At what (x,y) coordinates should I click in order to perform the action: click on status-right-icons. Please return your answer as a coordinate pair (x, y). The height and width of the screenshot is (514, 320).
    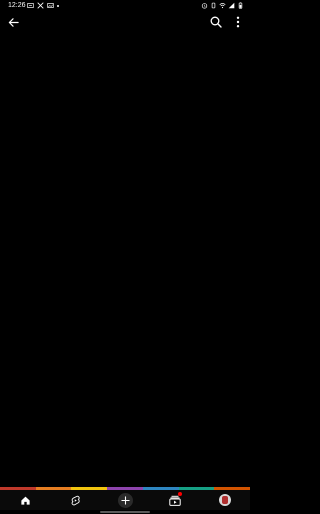
    Looking at the image, I should click on (222, 5).